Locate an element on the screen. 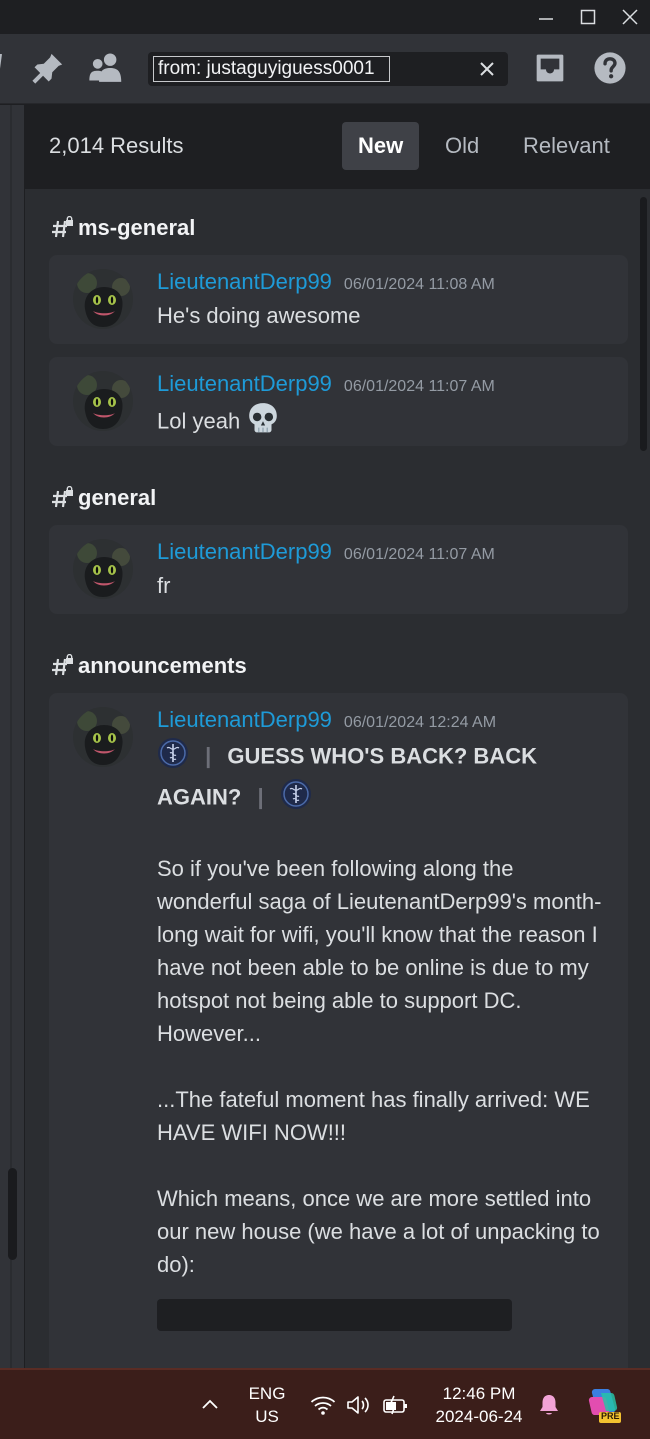 The width and height of the screenshot is (650, 1439). channel-header-announcements: announcements is located at coordinates (148, 666).